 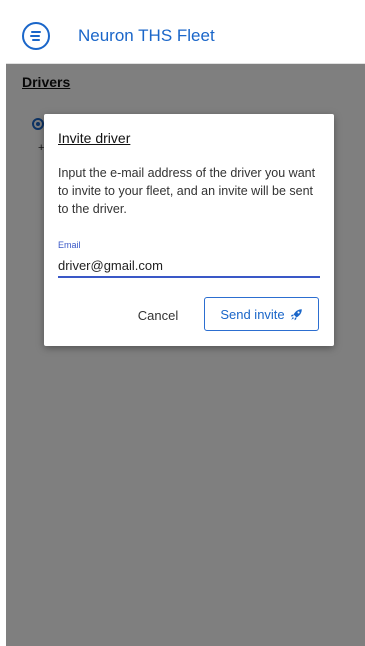 What do you see at coordinates (252, 314) in the screenshot?
I see `send-invite-label: Send invite` at bounding box center [252, 314].